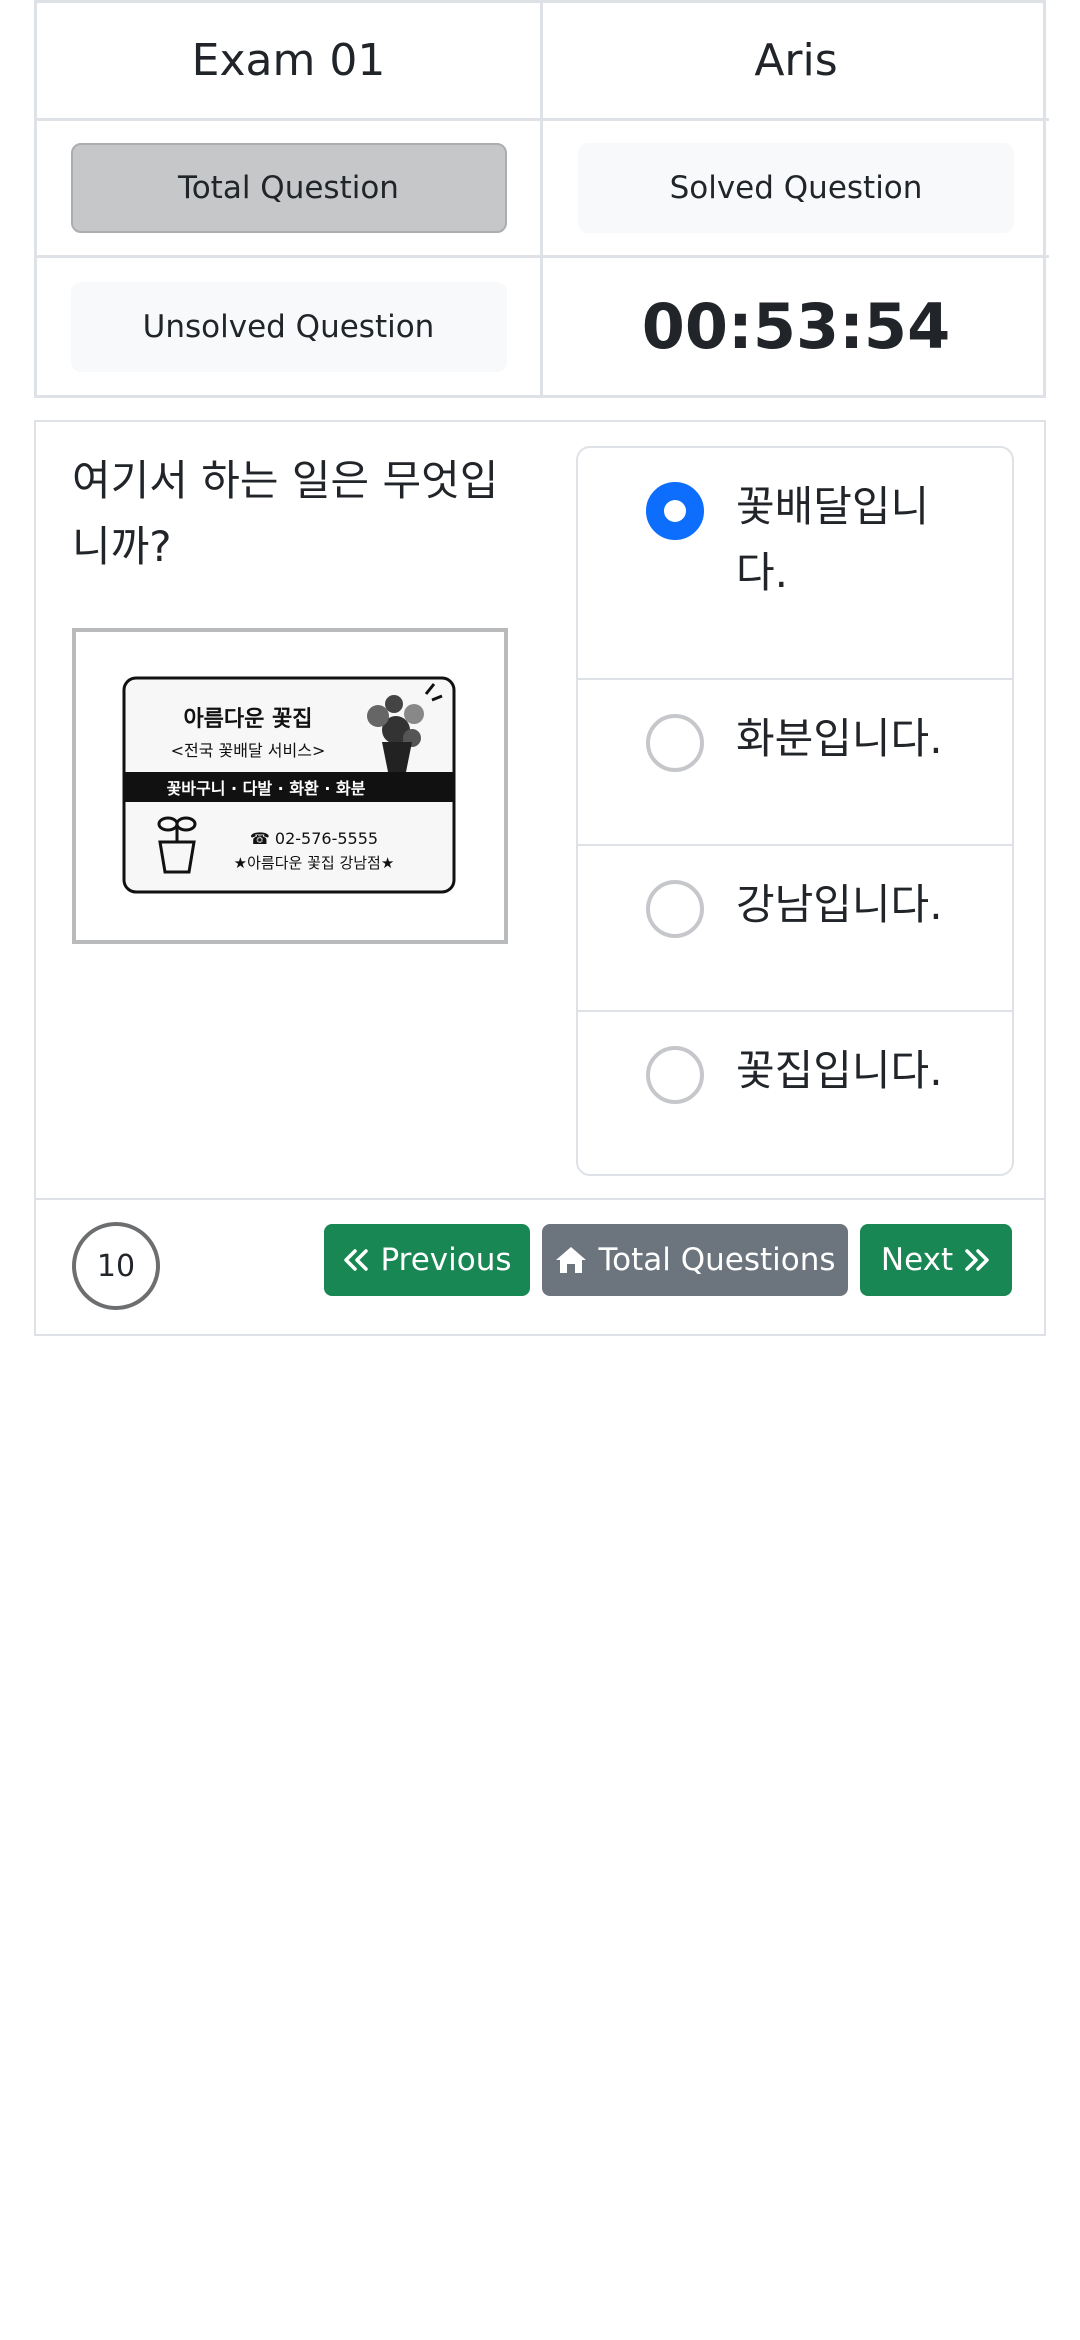 This screenshot has width=1080, height=2340. What do you see at coordinates (917, 1260) in the screenshot?
I see `next-label: Next` at bounding box center [917, 1260].